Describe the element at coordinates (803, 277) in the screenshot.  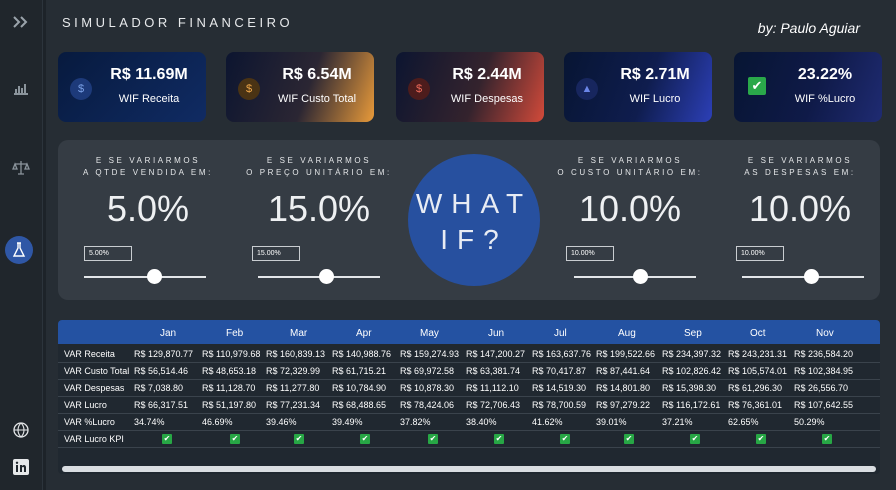
I see `slider-track-despesas` at that location.